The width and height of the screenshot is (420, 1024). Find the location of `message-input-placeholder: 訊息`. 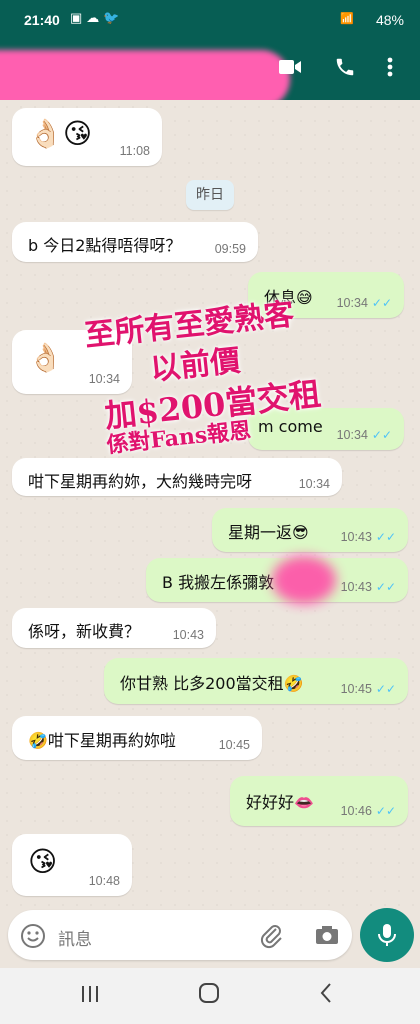

message-input-placeholder: 訊息 is located at coordinates (75, 937).